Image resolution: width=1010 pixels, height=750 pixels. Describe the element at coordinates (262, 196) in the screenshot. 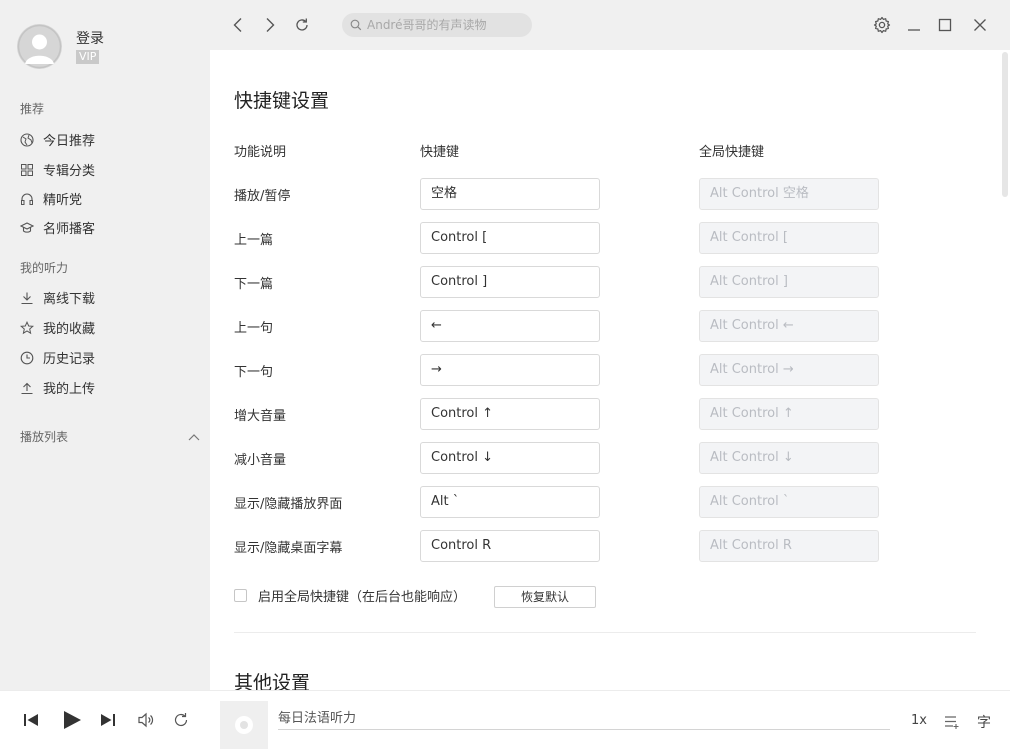

I see `shortcut-label: 播放/暂停` at that location.